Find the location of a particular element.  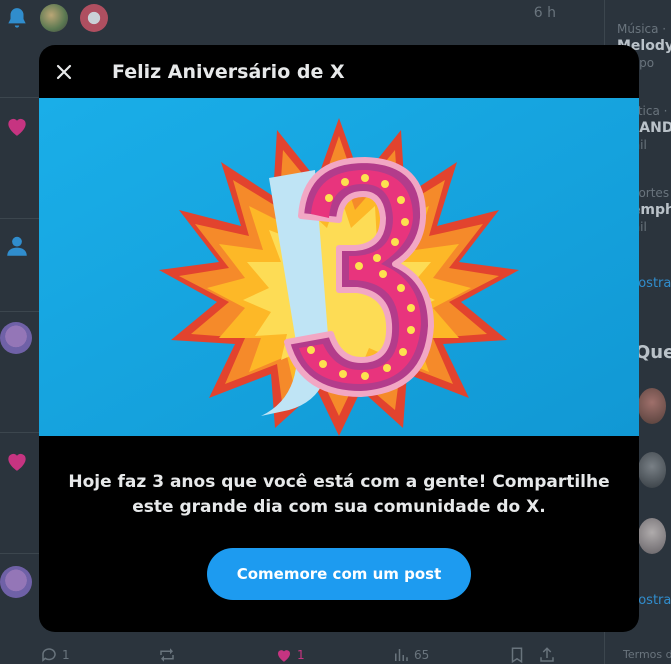

dialog-title: Feliz Aniversário de X is located at coordinates (228, 72).